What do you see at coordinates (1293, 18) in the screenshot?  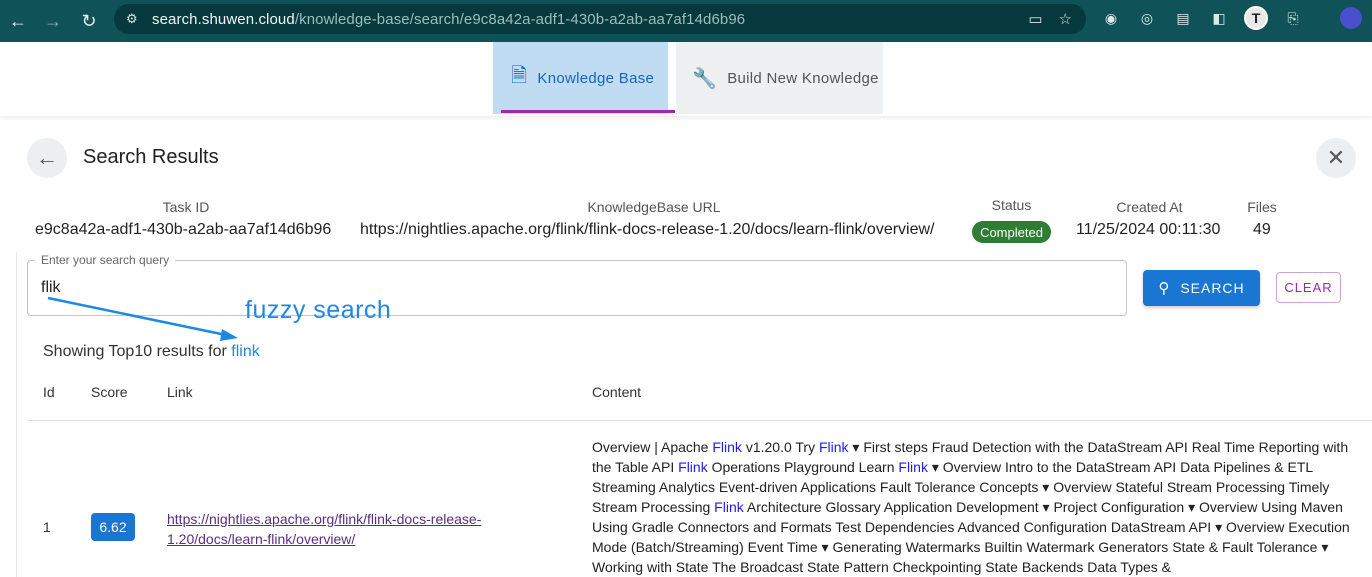 I see `extensions-puzzle-icon: ⎘` at bounding box center [1293, 18].